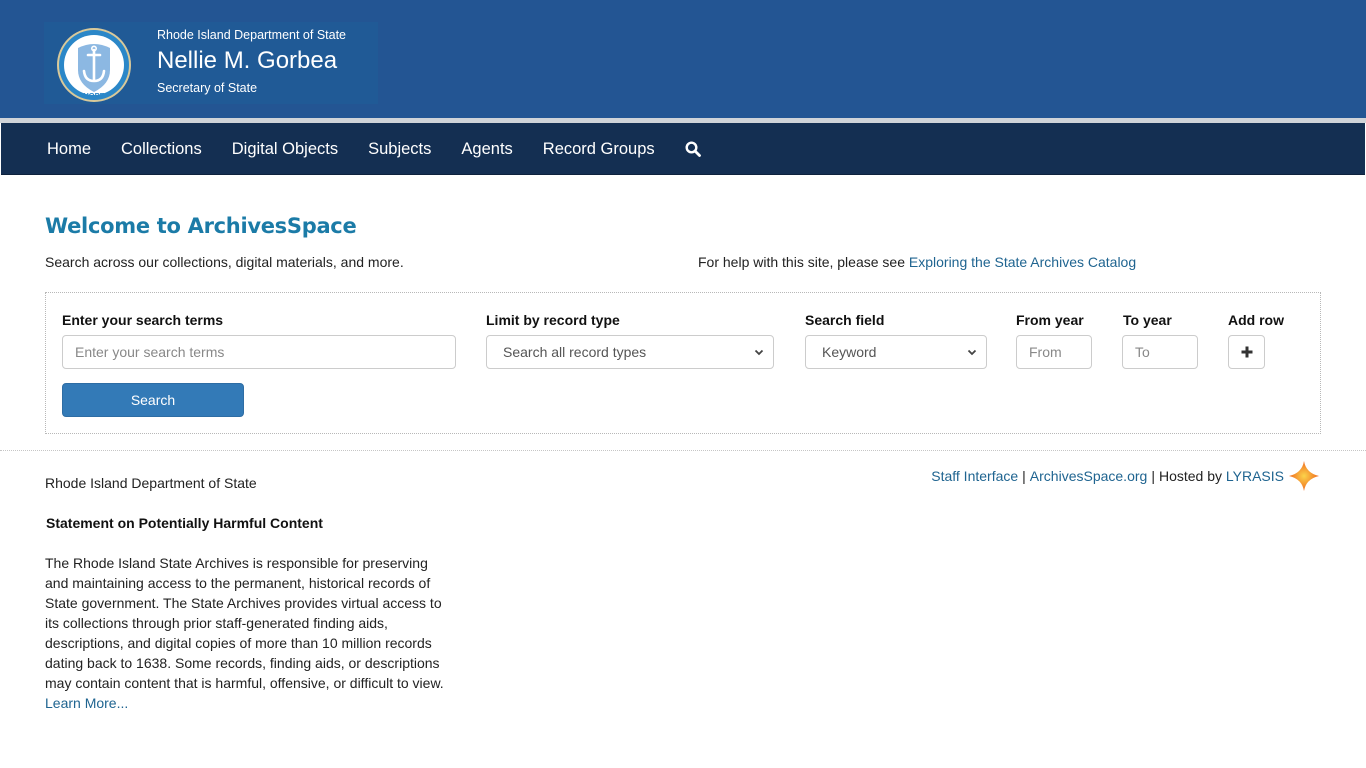  What do you see at coordinates (1050, 320) in the screenshot?
I see `from-year-label: From year` at bounding box center [1050, 320].